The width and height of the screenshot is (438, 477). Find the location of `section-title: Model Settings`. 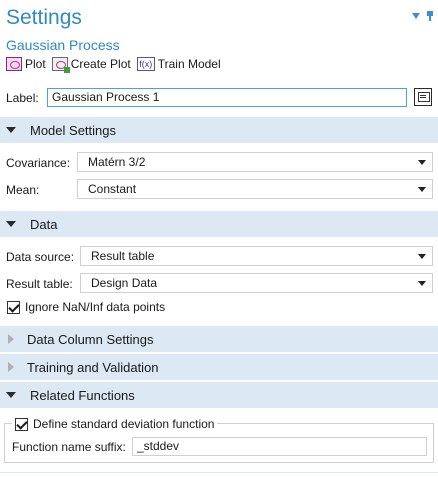

section-title: Model Settings is located at coordinates (73, 130).